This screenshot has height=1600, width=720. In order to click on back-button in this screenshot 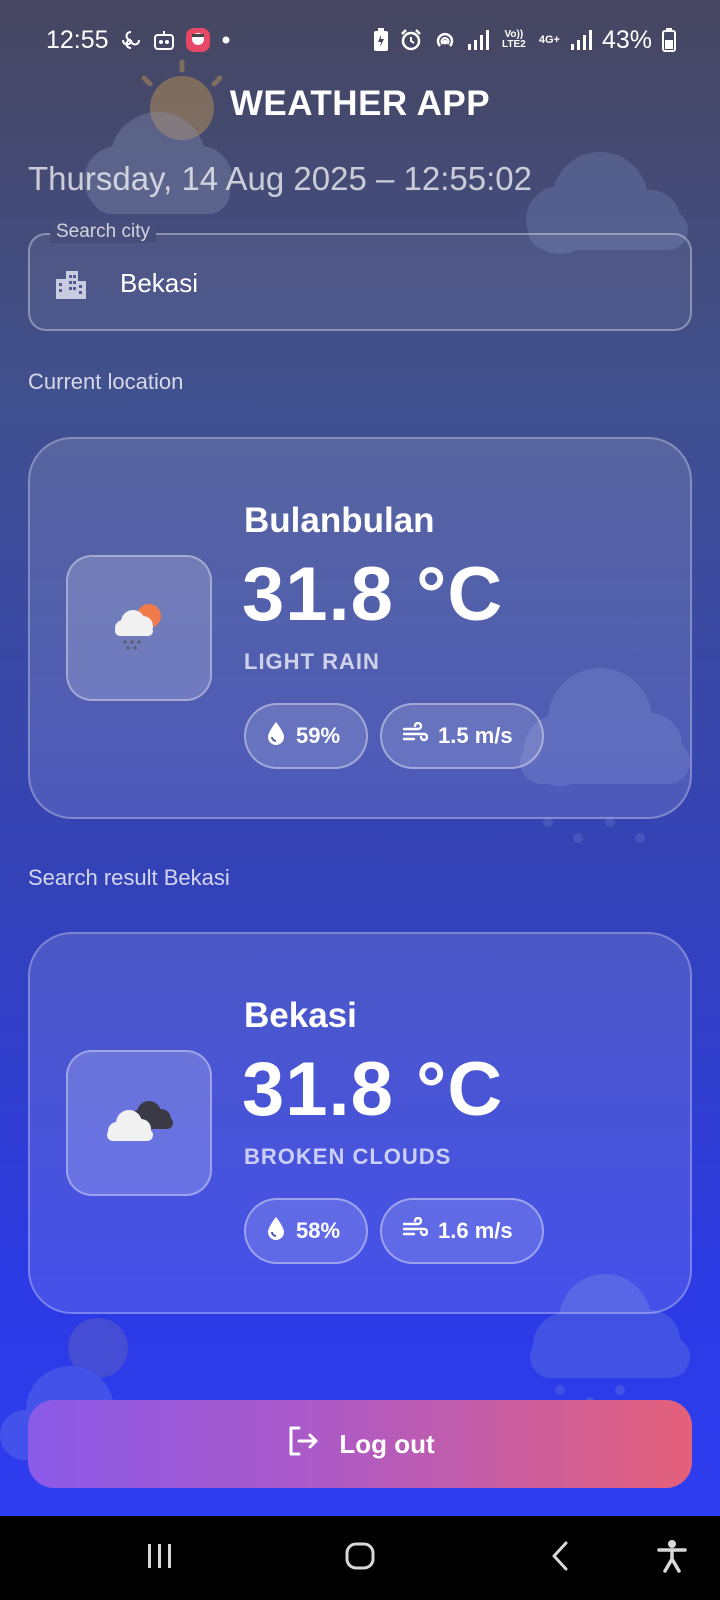, I will do `click(560, 1558)`.